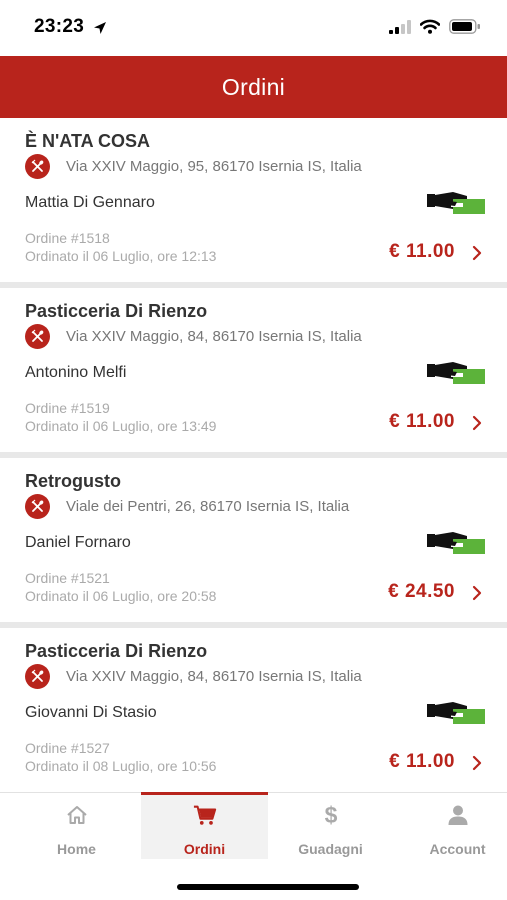 This screenshot has height=900, width=507. What do you see at coordinates (268, 887) in the screenshot?
I see `home-indicator` at bounding box center [268, 887].